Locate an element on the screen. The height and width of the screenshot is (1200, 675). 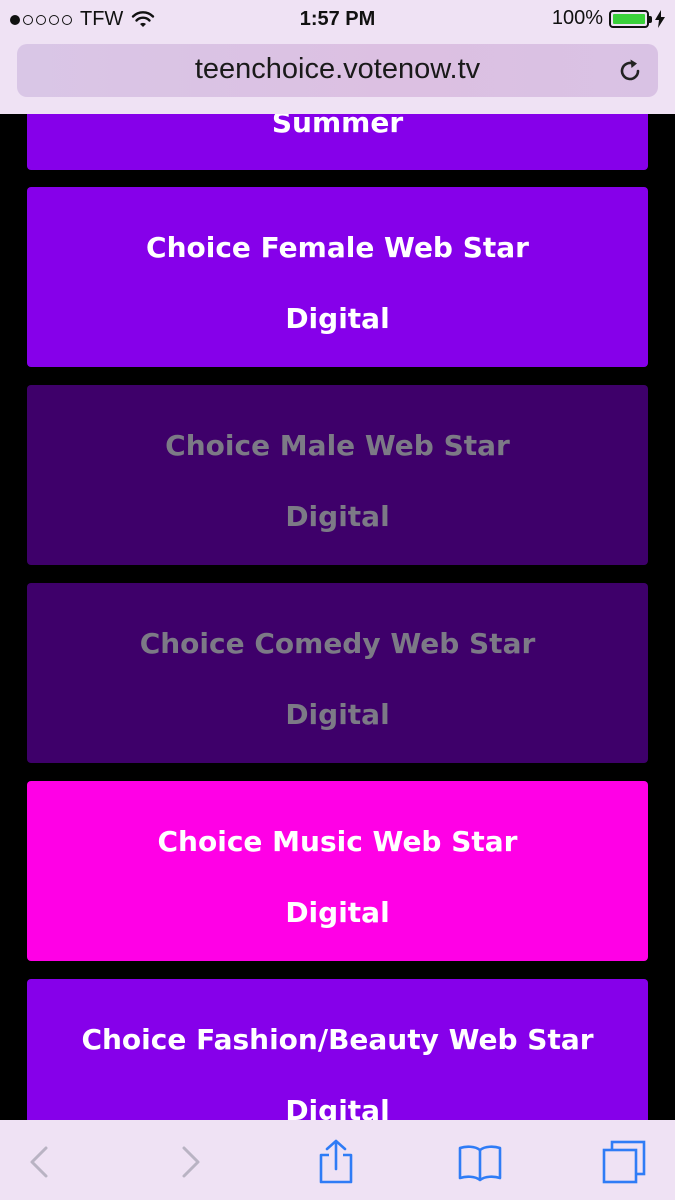
browser-top-chrome: TFW 1:57 PM 100% teenchoice.votenow.tv is located at coordinates (337, 57).